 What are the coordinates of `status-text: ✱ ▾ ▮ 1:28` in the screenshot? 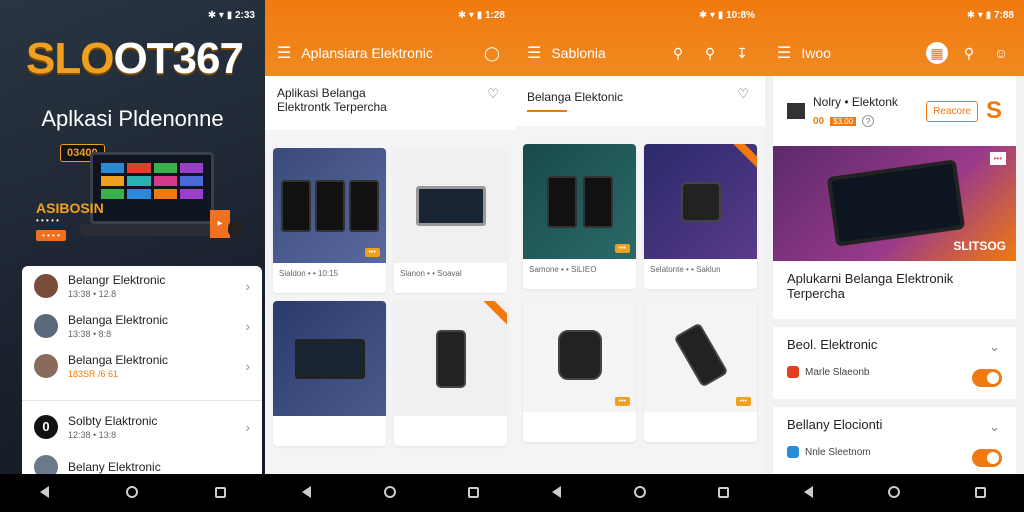 It's located at (481, 15).